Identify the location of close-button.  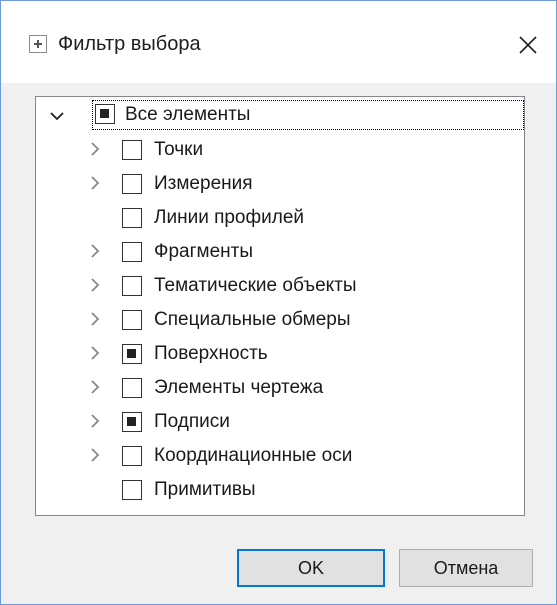
(528, 45).